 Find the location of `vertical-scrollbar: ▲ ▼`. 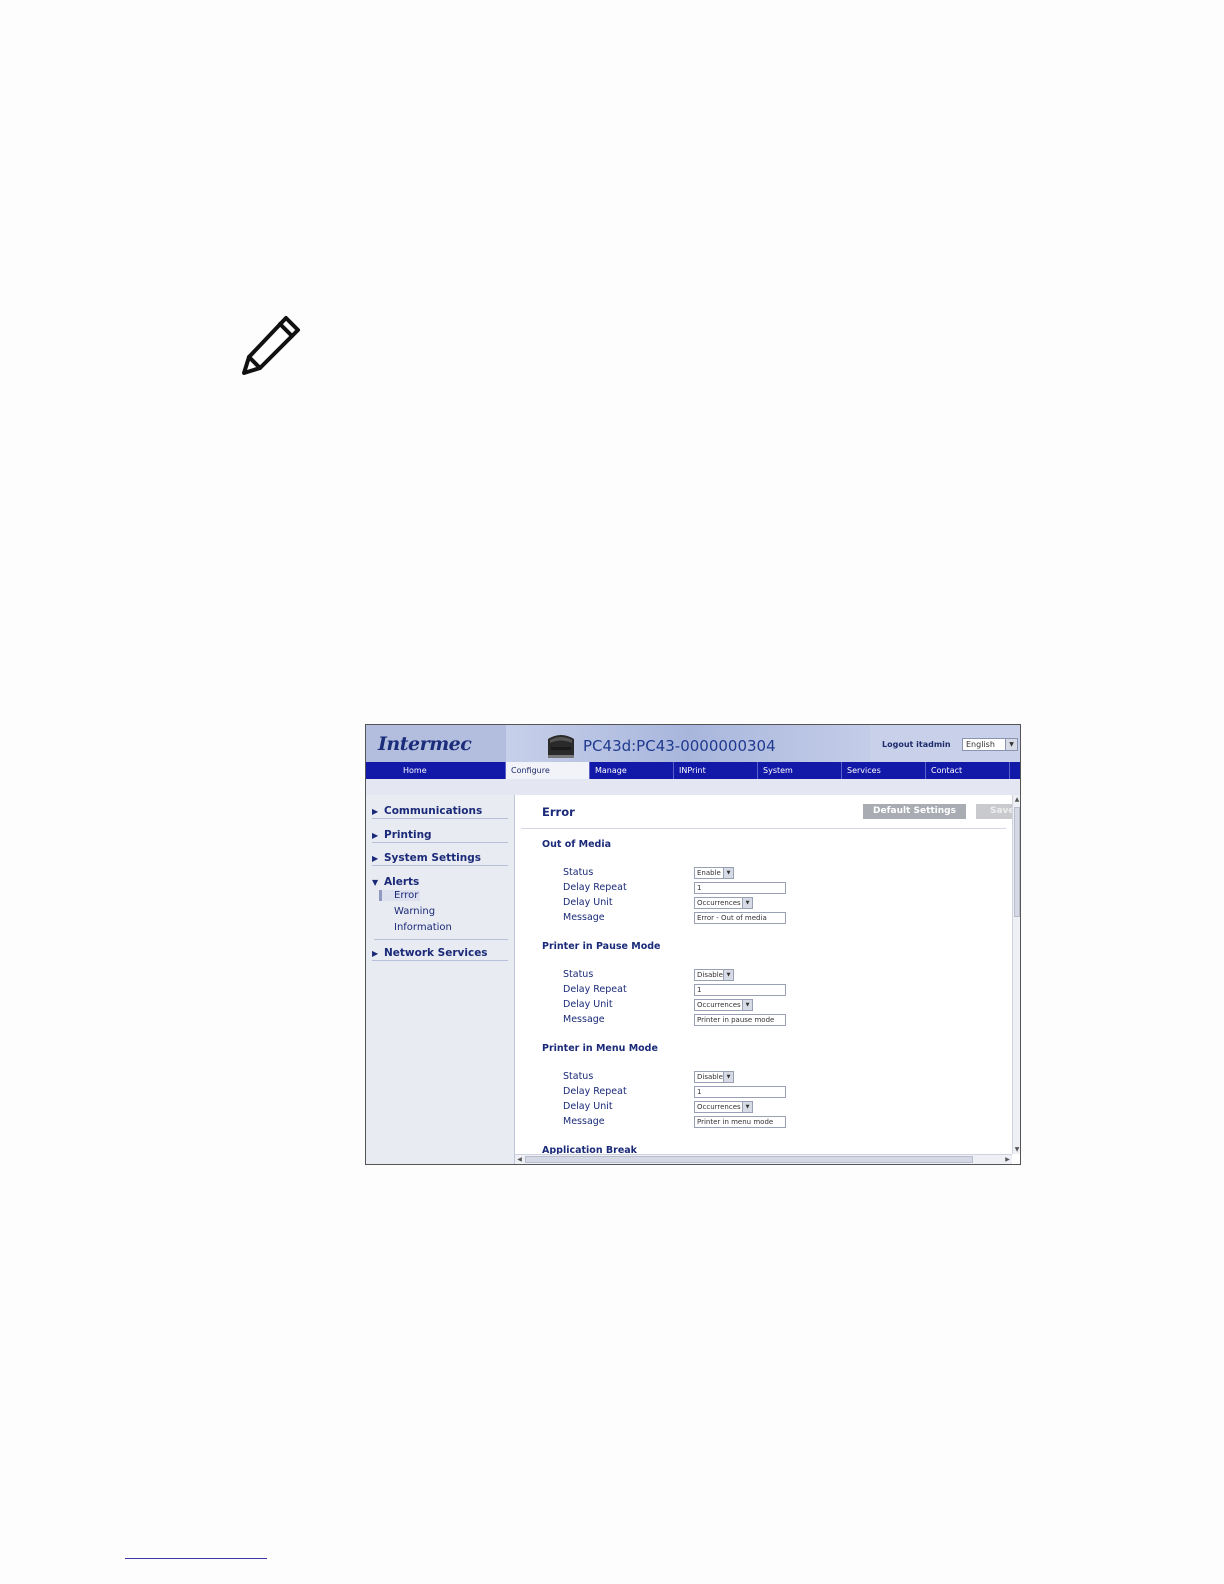

vertical-scrollbar: ▲ ▼ is located at coordinates (1016, 974).